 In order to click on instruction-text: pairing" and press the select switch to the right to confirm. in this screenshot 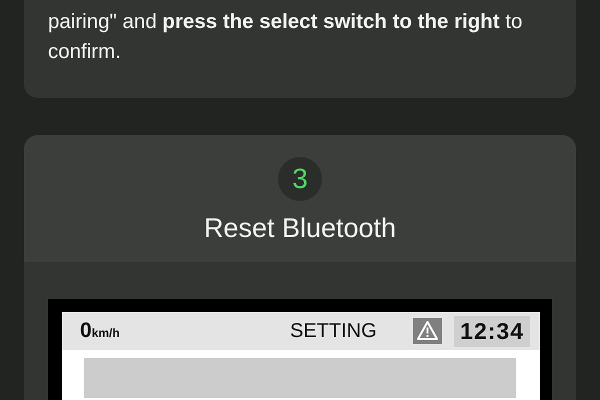, I will do `click(286, 37)`.